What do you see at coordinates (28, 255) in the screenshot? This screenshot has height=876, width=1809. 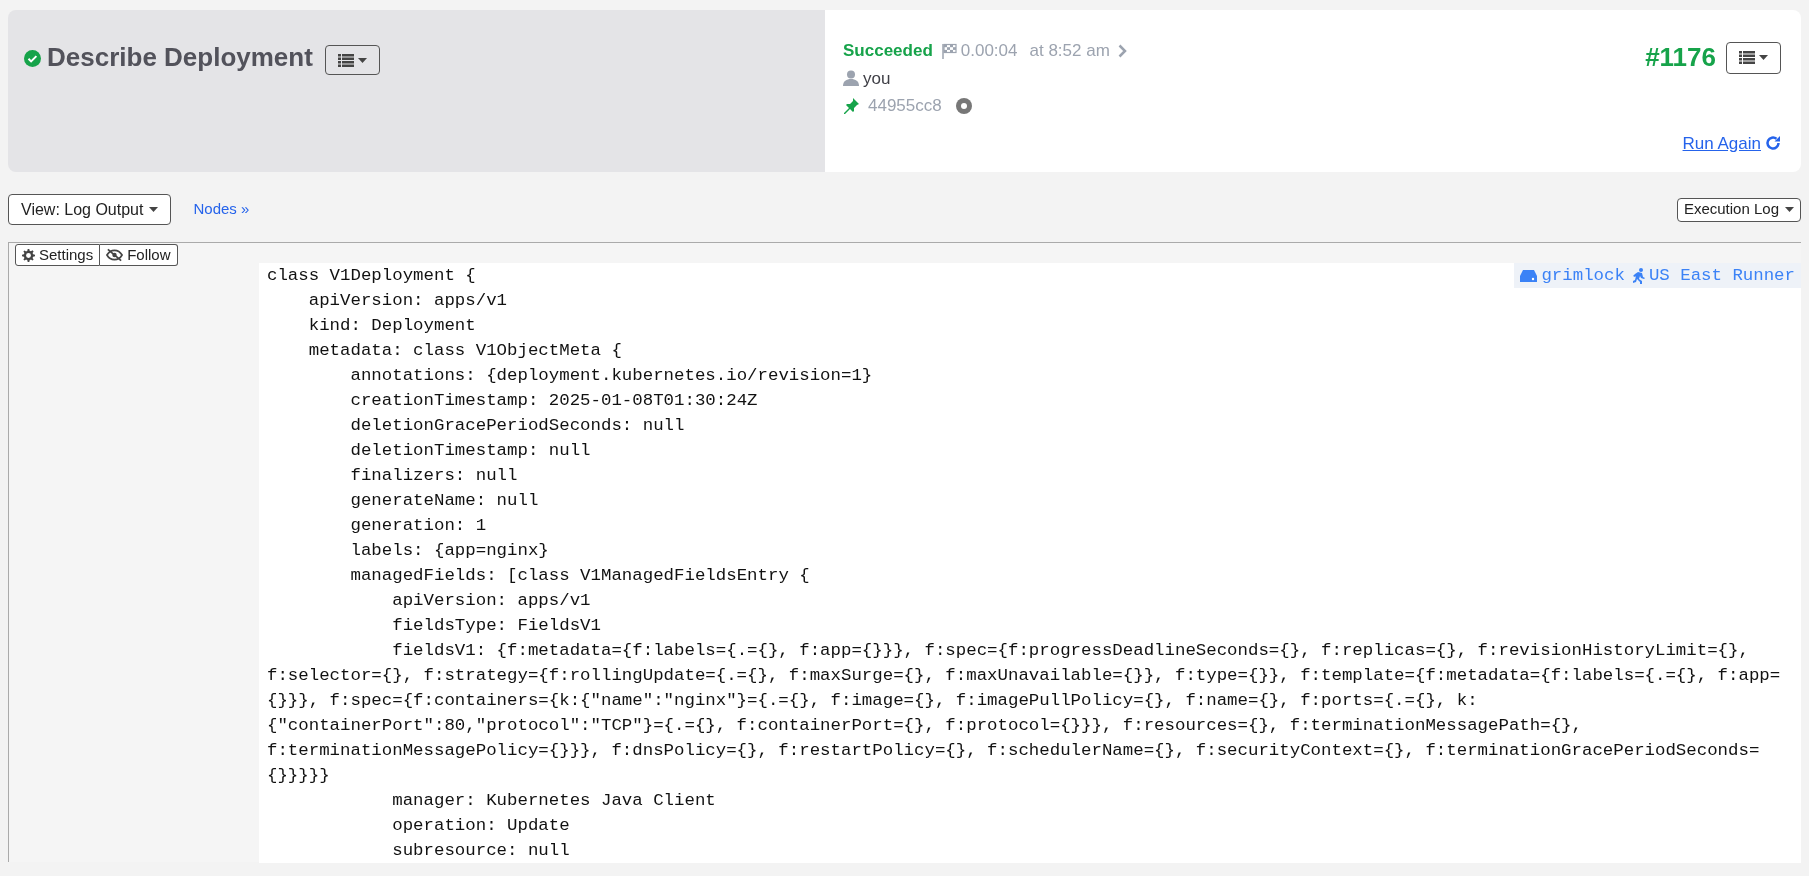 I see `gear-icon` at bounding box center [28, 255].